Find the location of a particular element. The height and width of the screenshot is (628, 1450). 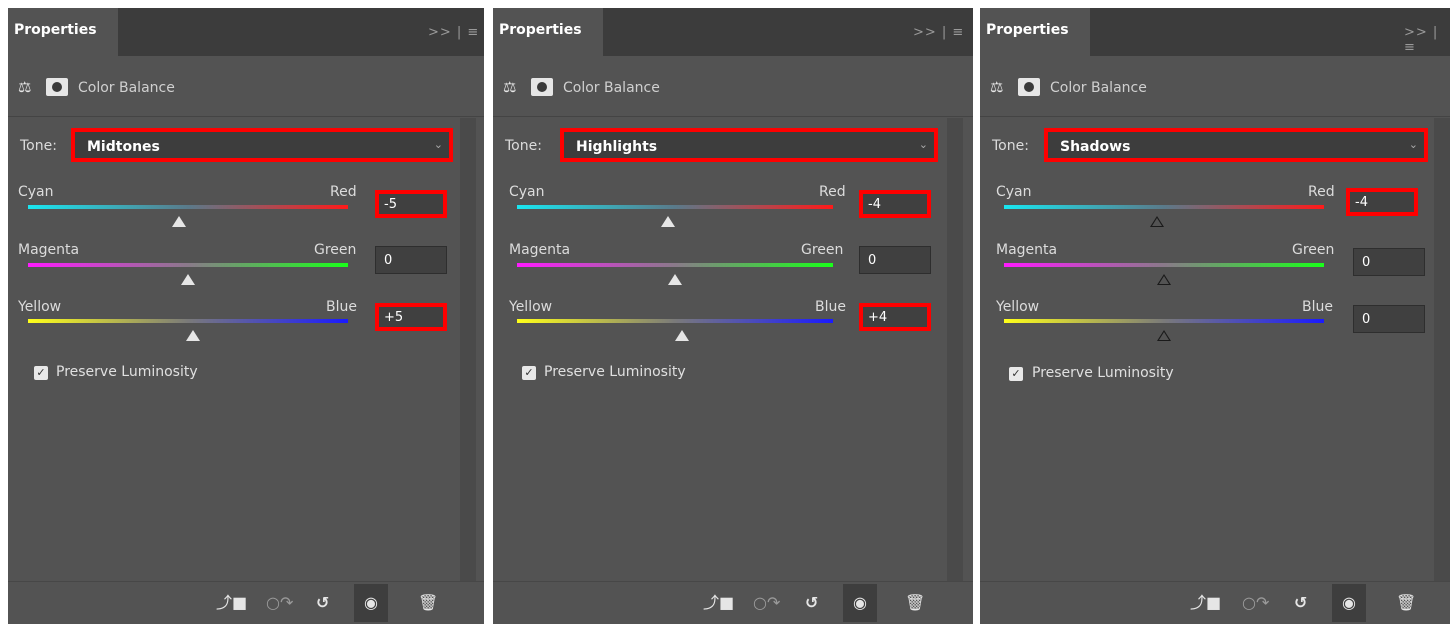

tone-dropdown: Shadows ⌄ is located at coordinates (1236, 145).